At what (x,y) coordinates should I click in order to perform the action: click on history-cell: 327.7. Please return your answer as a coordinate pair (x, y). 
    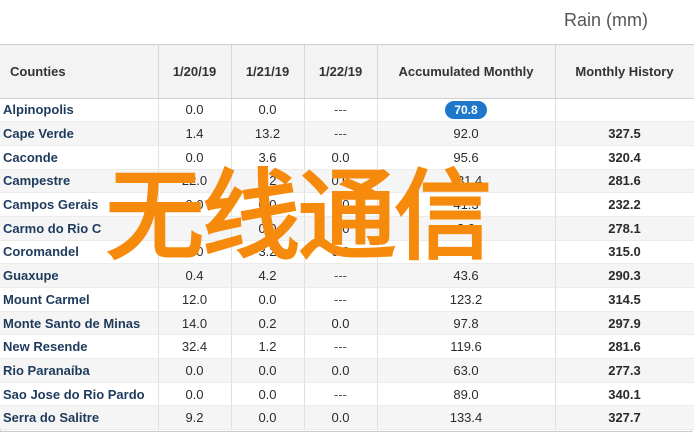
    Looking at the image, I should click on (624, 418).